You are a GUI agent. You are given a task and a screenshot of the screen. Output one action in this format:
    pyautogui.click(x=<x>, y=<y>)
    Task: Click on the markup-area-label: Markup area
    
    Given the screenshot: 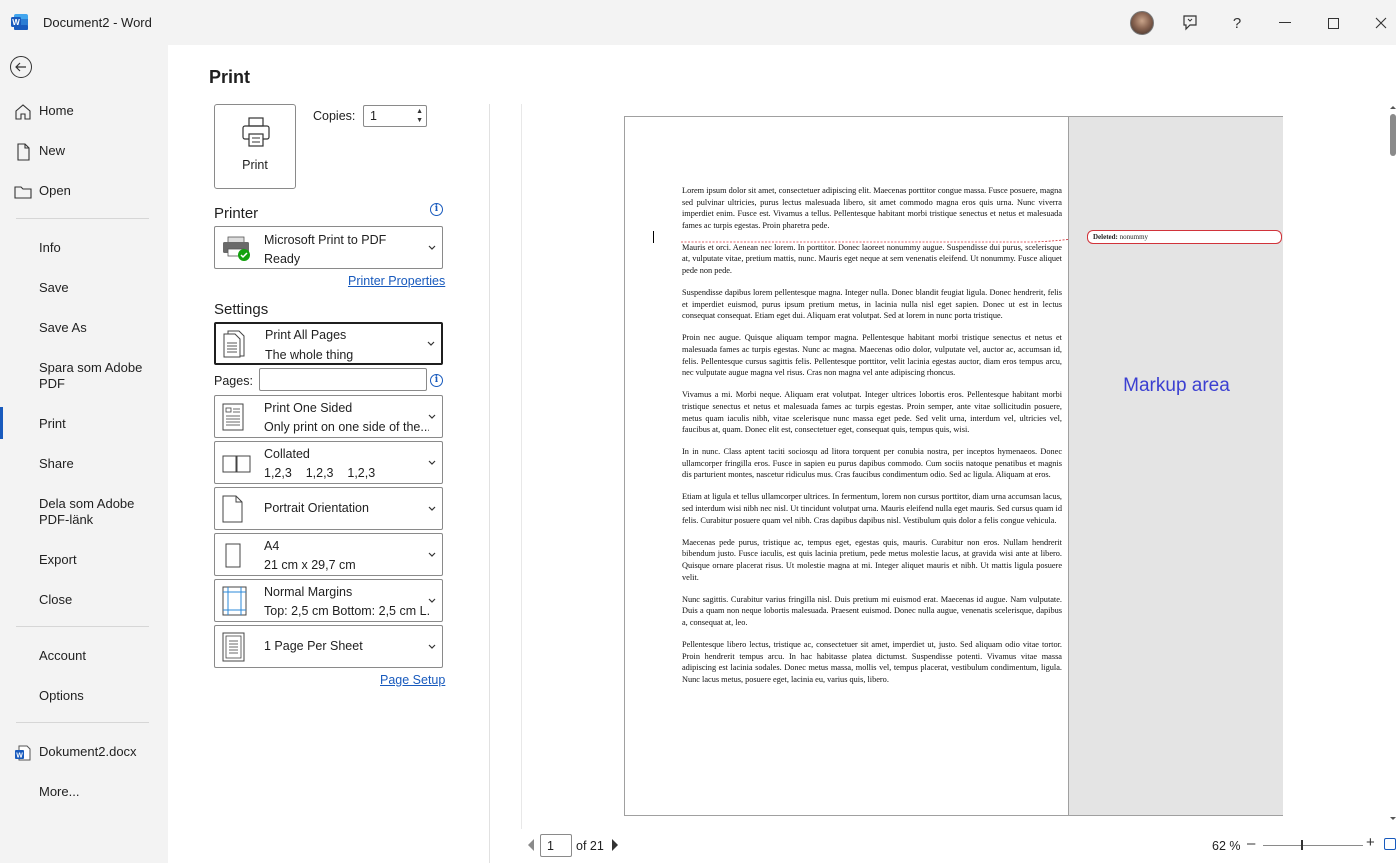 What is the action you would take?
    pyautogui.click(x=1176, y=385)
    